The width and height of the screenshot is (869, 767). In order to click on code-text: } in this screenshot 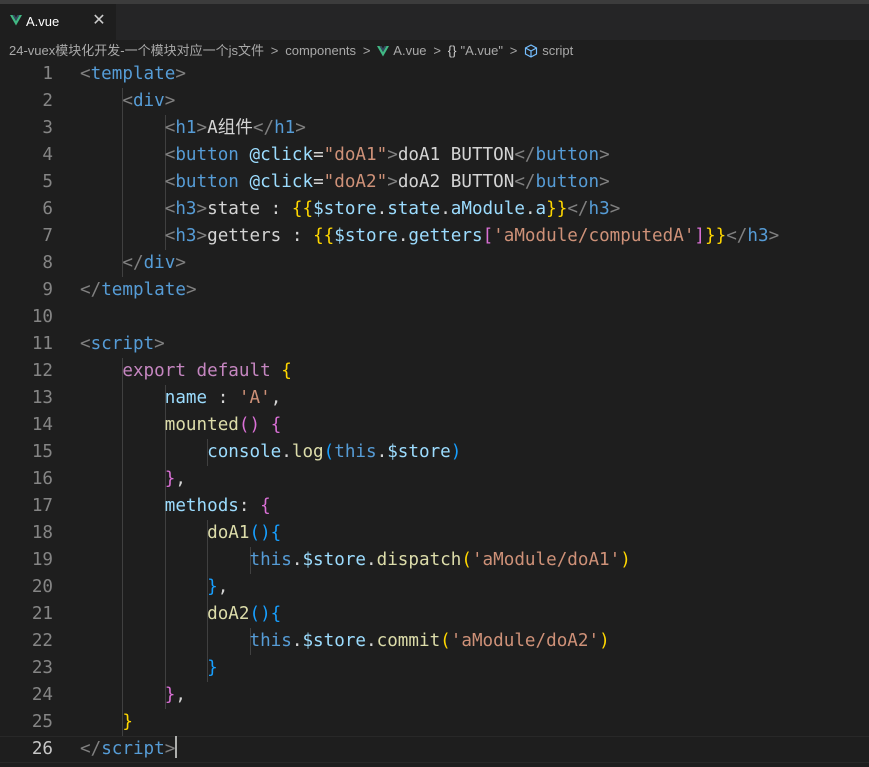, I will do `click(149, 668)`.